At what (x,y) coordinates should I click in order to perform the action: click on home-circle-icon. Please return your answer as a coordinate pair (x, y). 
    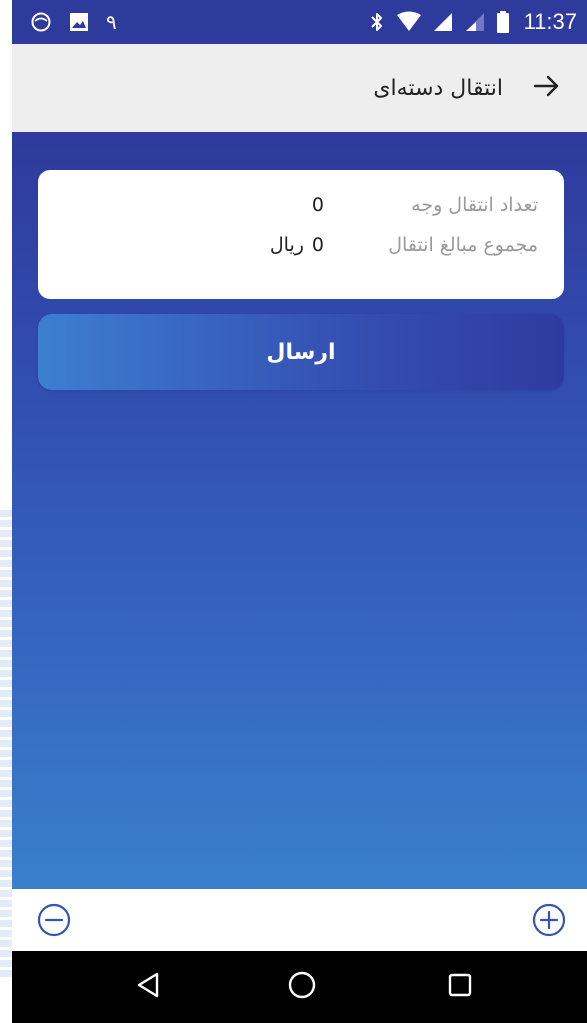
    Looking at the image, I should click on (302, 987).